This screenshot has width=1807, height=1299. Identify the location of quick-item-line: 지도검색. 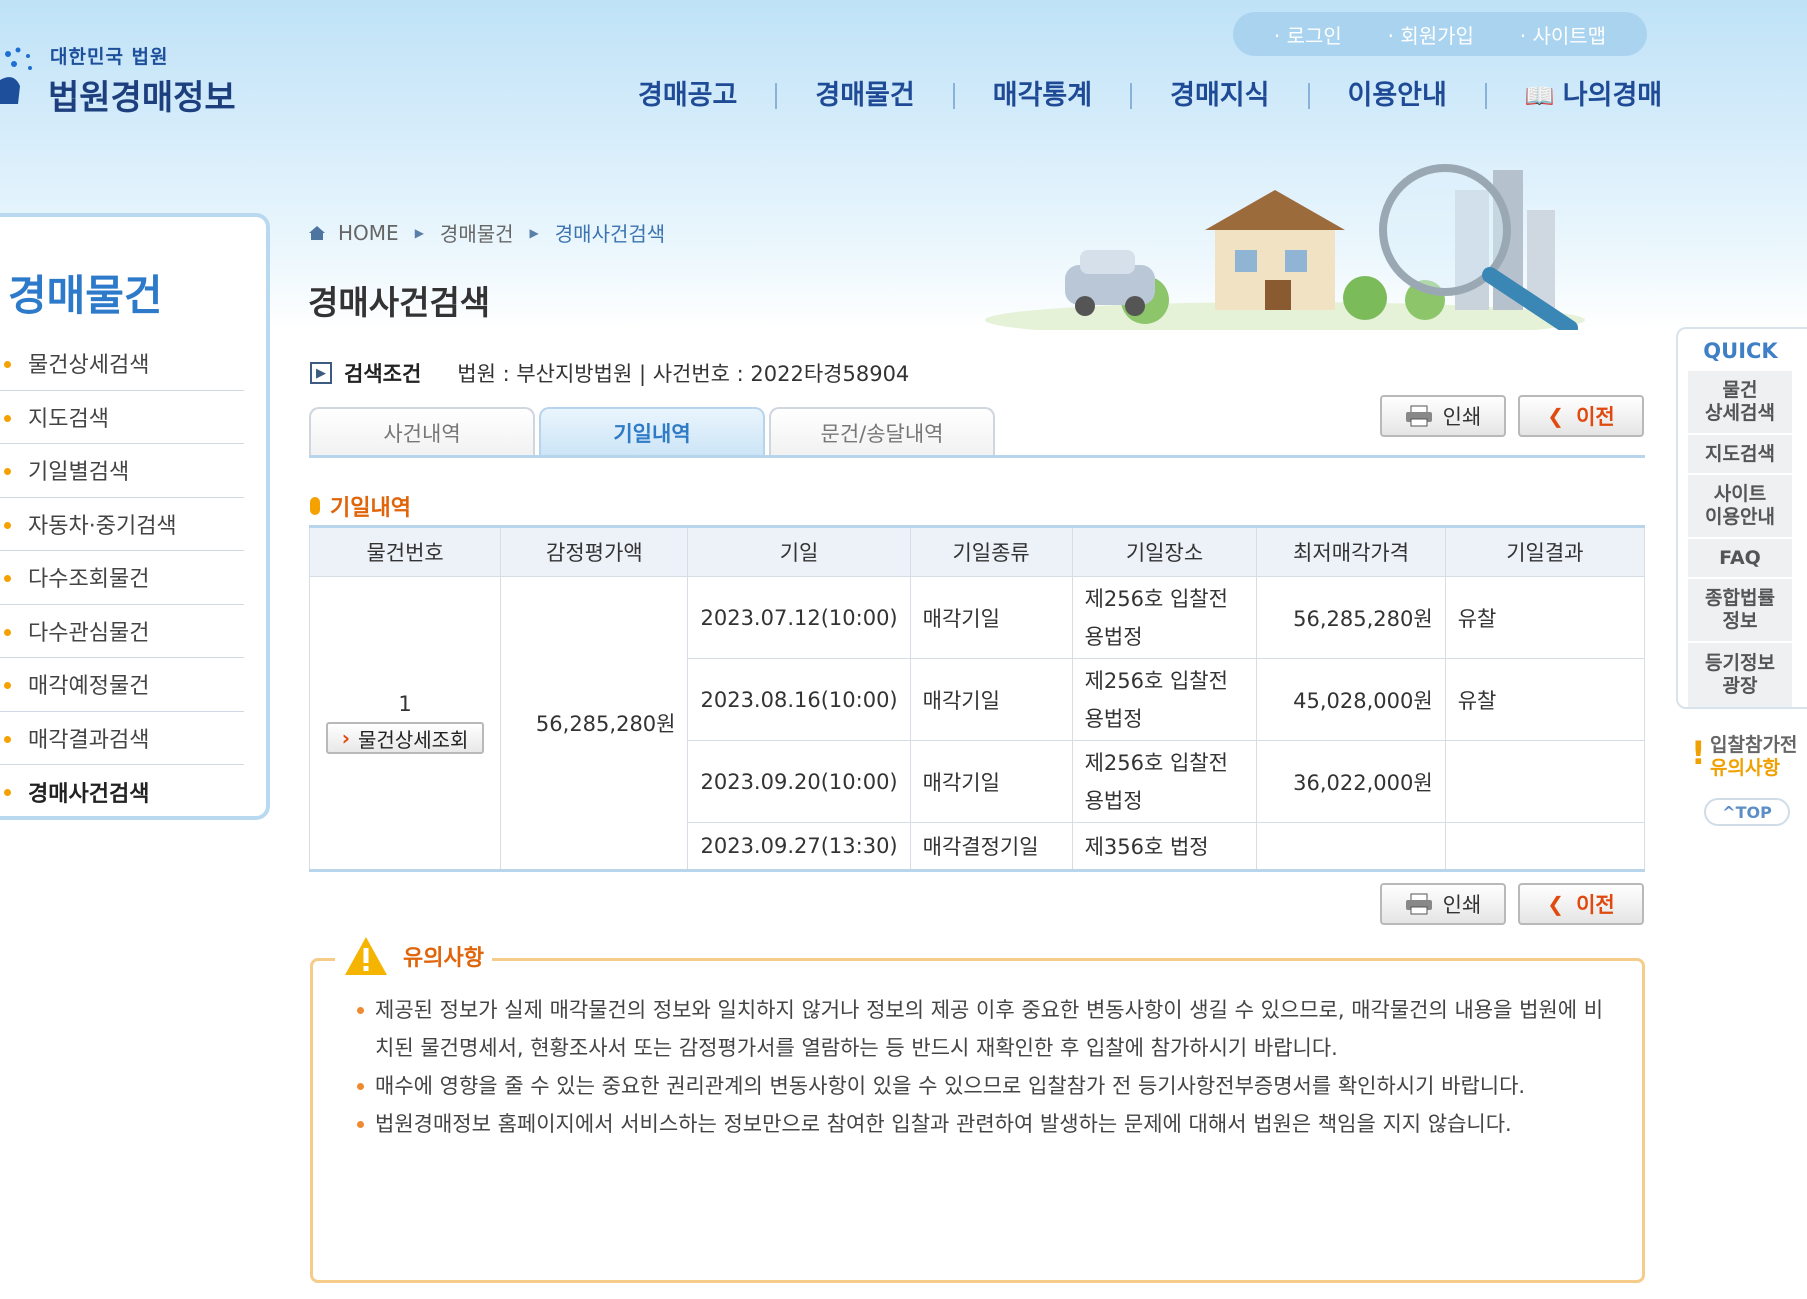
(1740, 453).